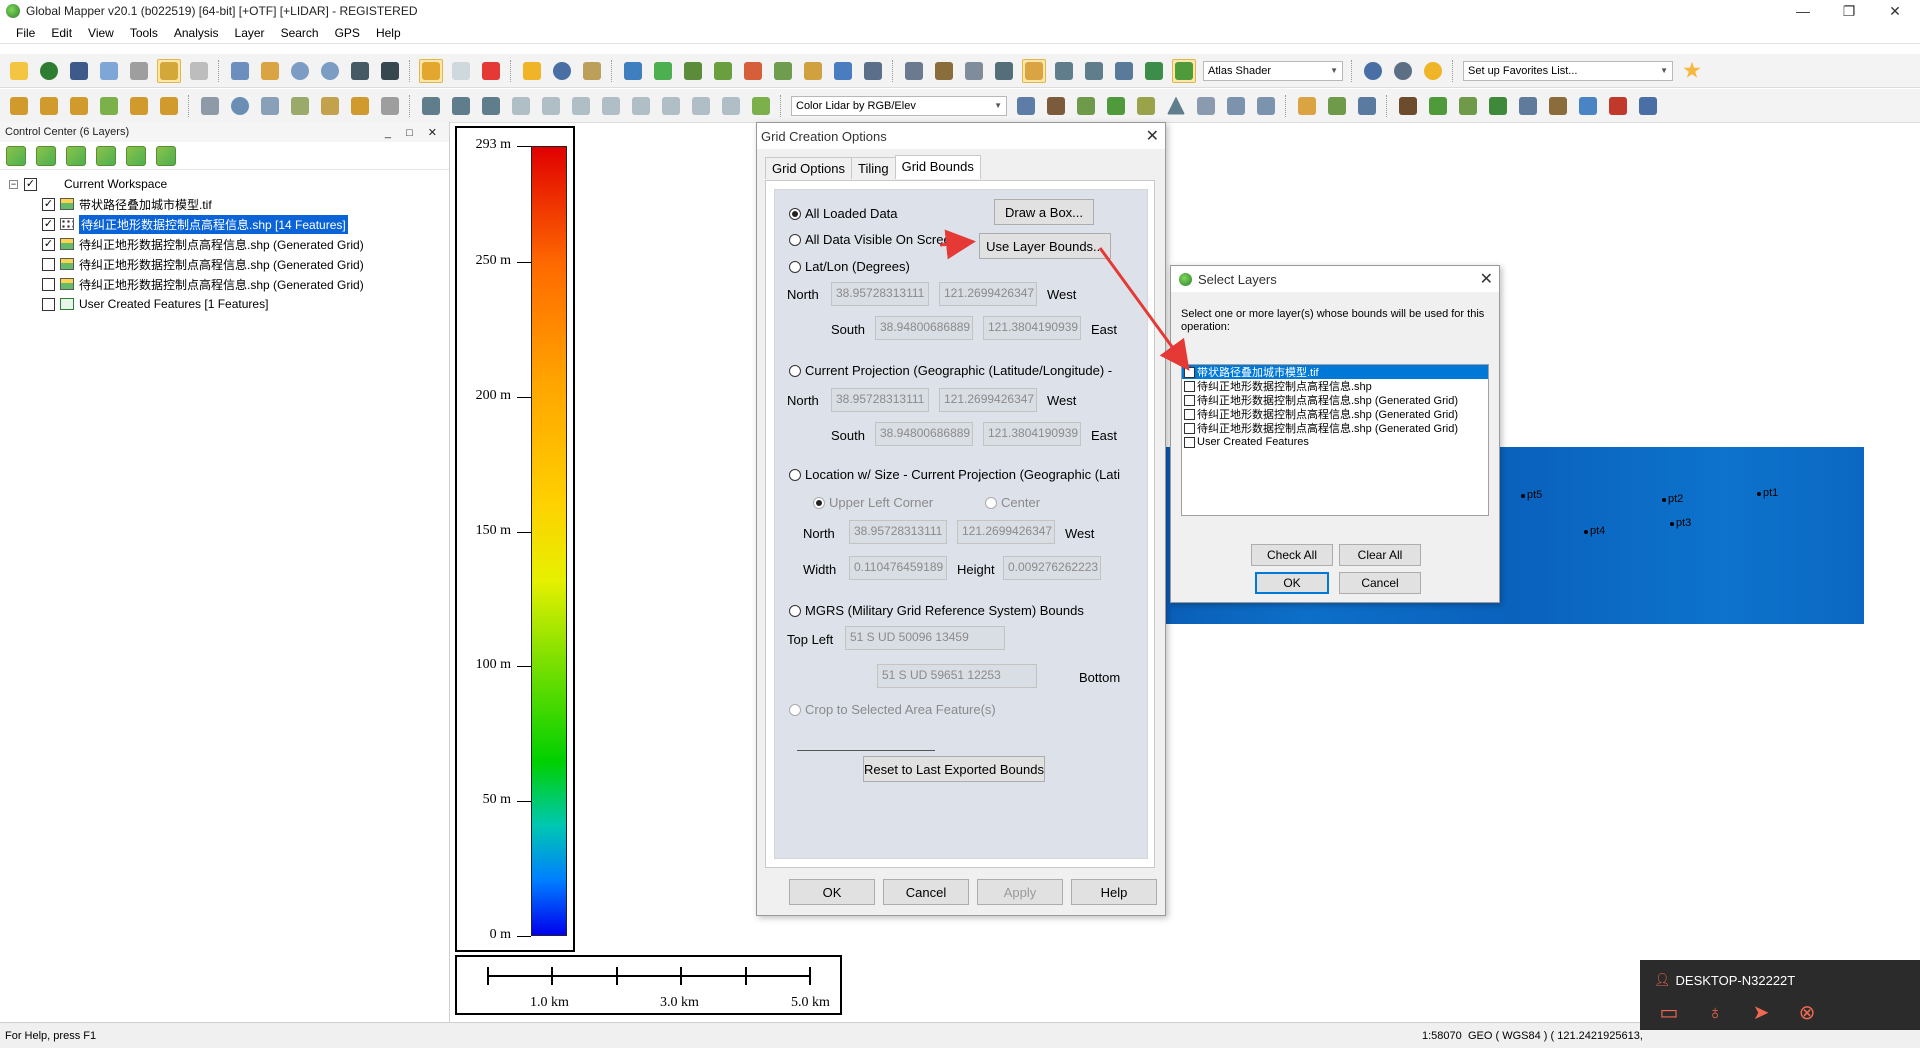  What do you see at coordinates (924, 328) in the screenshot?
I see `latlon-south-field: 38.94800686889` at bounding box center [924, 328].